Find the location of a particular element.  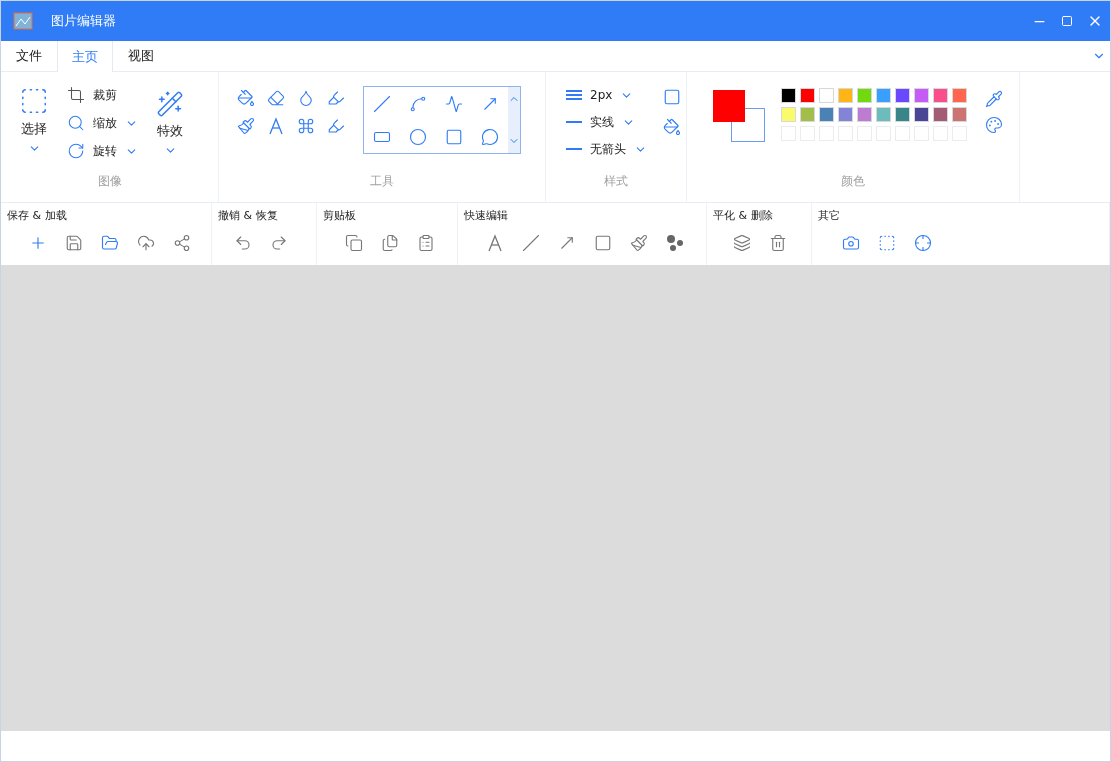

redo-icon is located at coordinates (279, 243).